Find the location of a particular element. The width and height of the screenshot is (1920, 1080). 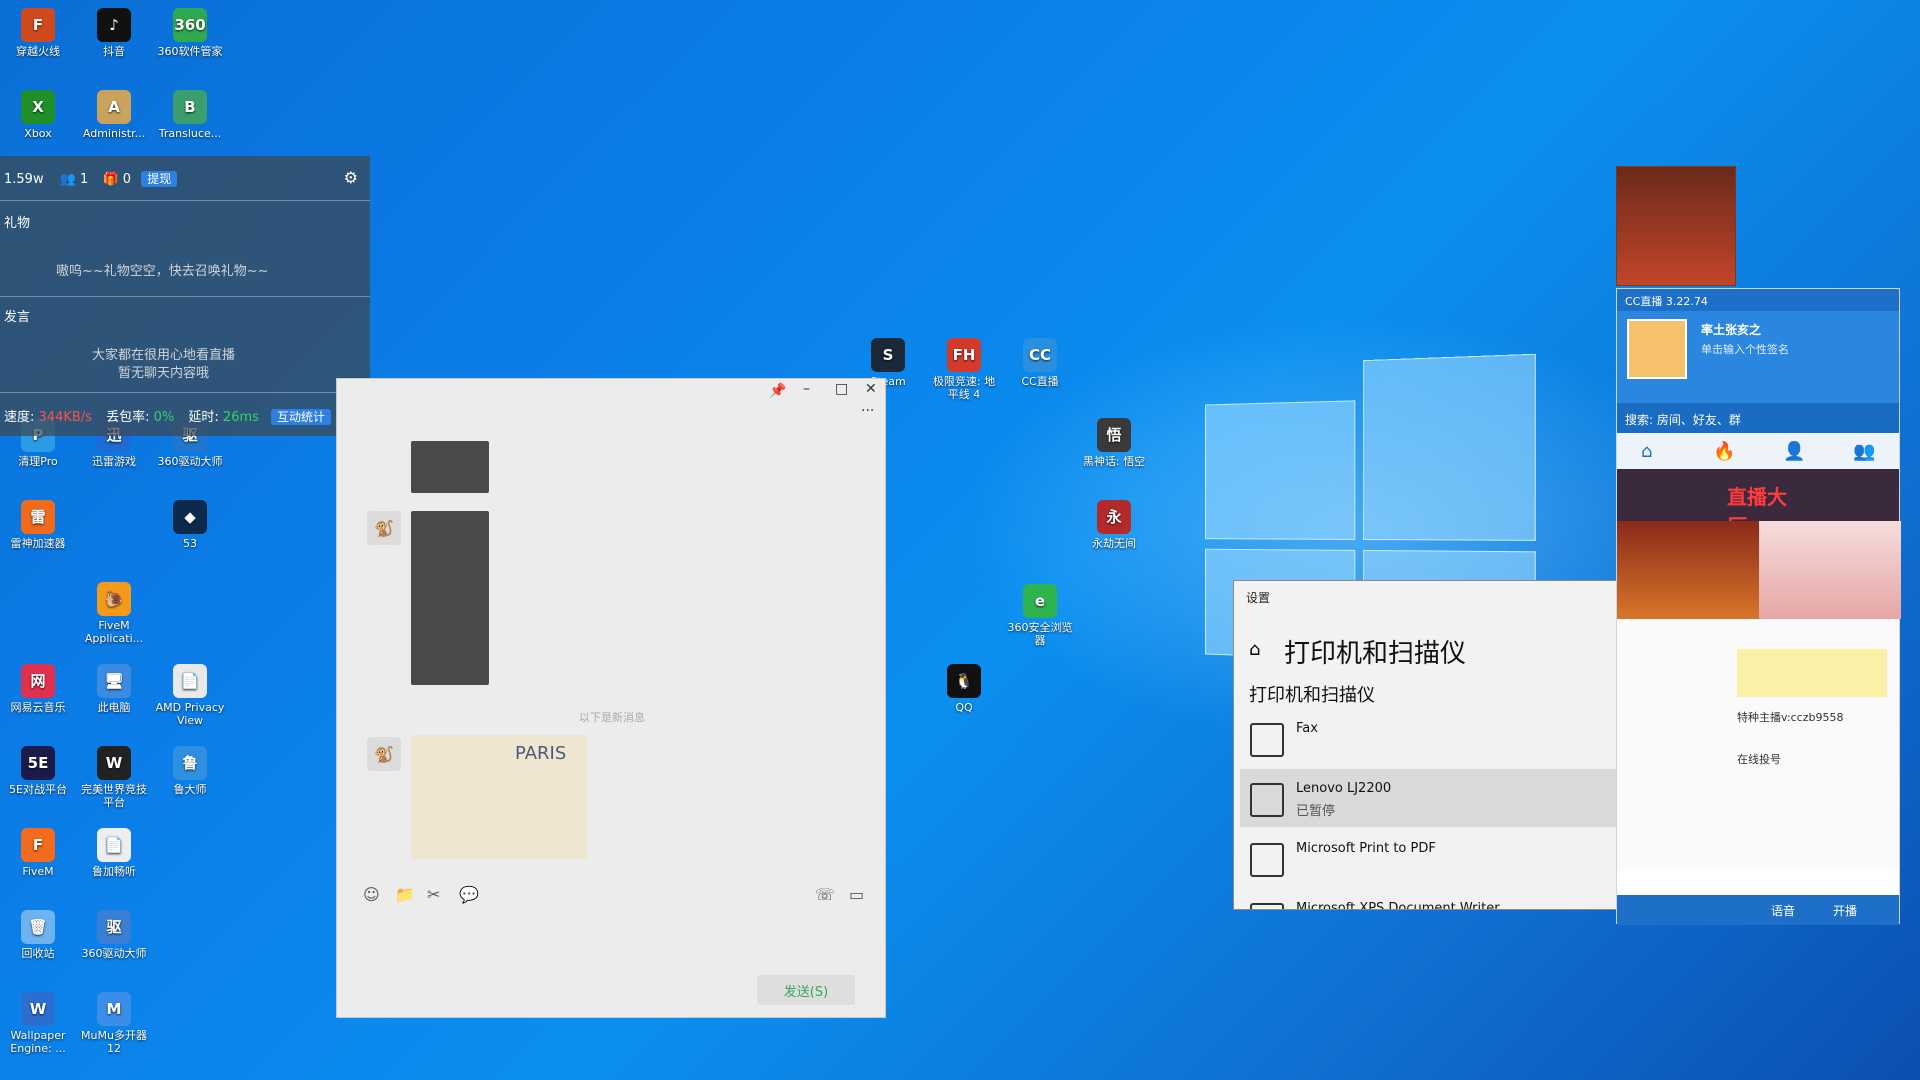

desktop-icon: 🖥 此电脑 is located at coordinates (114, 689).